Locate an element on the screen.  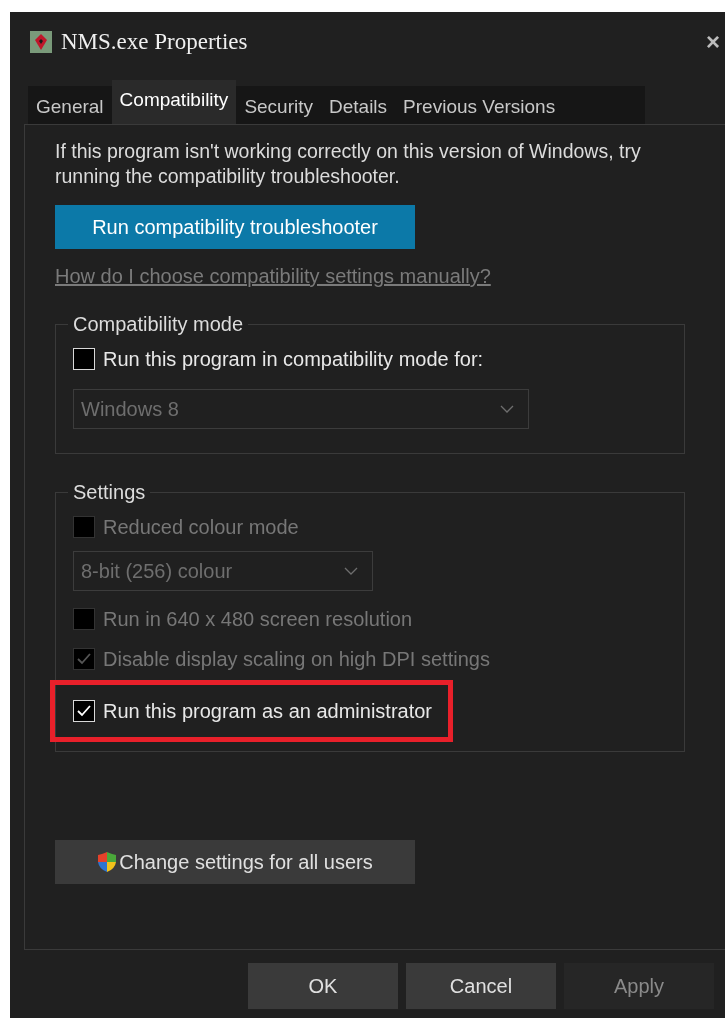
tab: Details is located at coordinates (358, 107).